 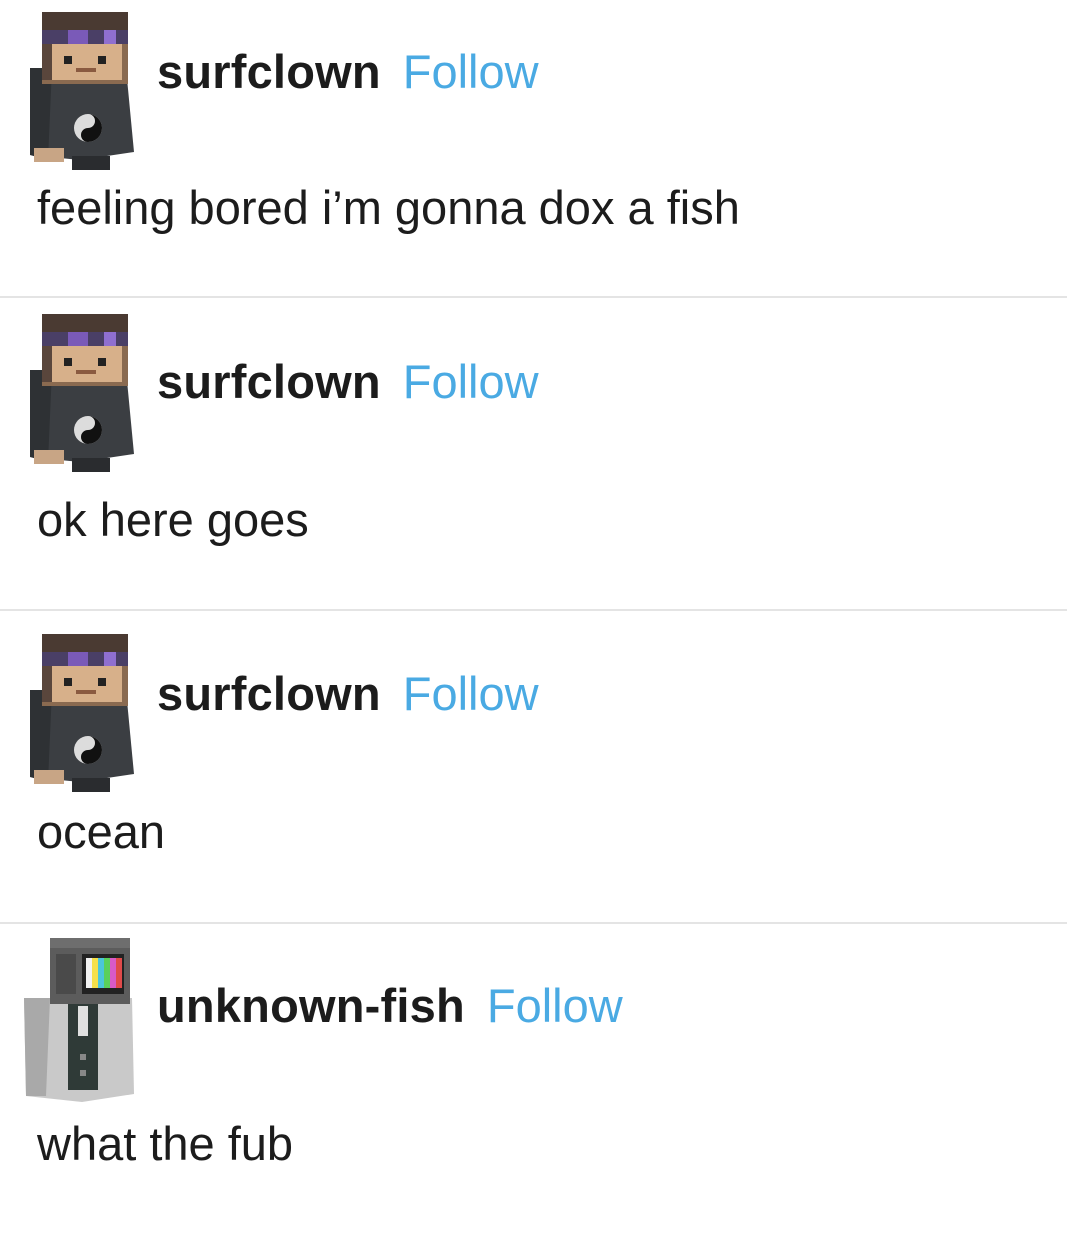 What do you see at coordinates (165, 1143) in the screenshot?
I see `post-body-text: what the fub` at bounding box center [165, 1143].